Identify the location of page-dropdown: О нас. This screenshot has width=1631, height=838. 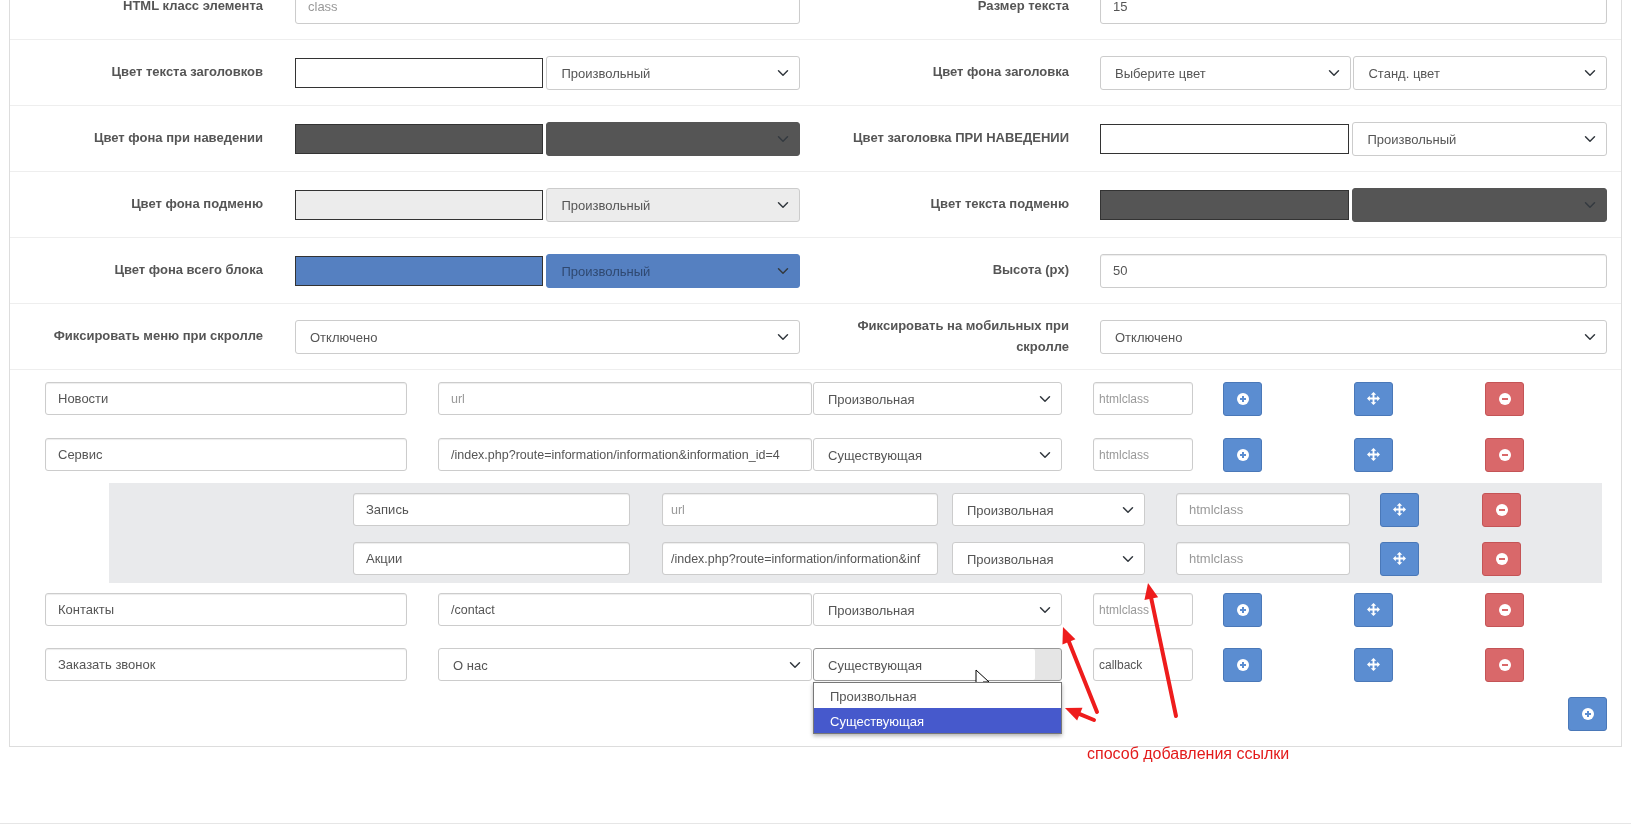
(625, 664).